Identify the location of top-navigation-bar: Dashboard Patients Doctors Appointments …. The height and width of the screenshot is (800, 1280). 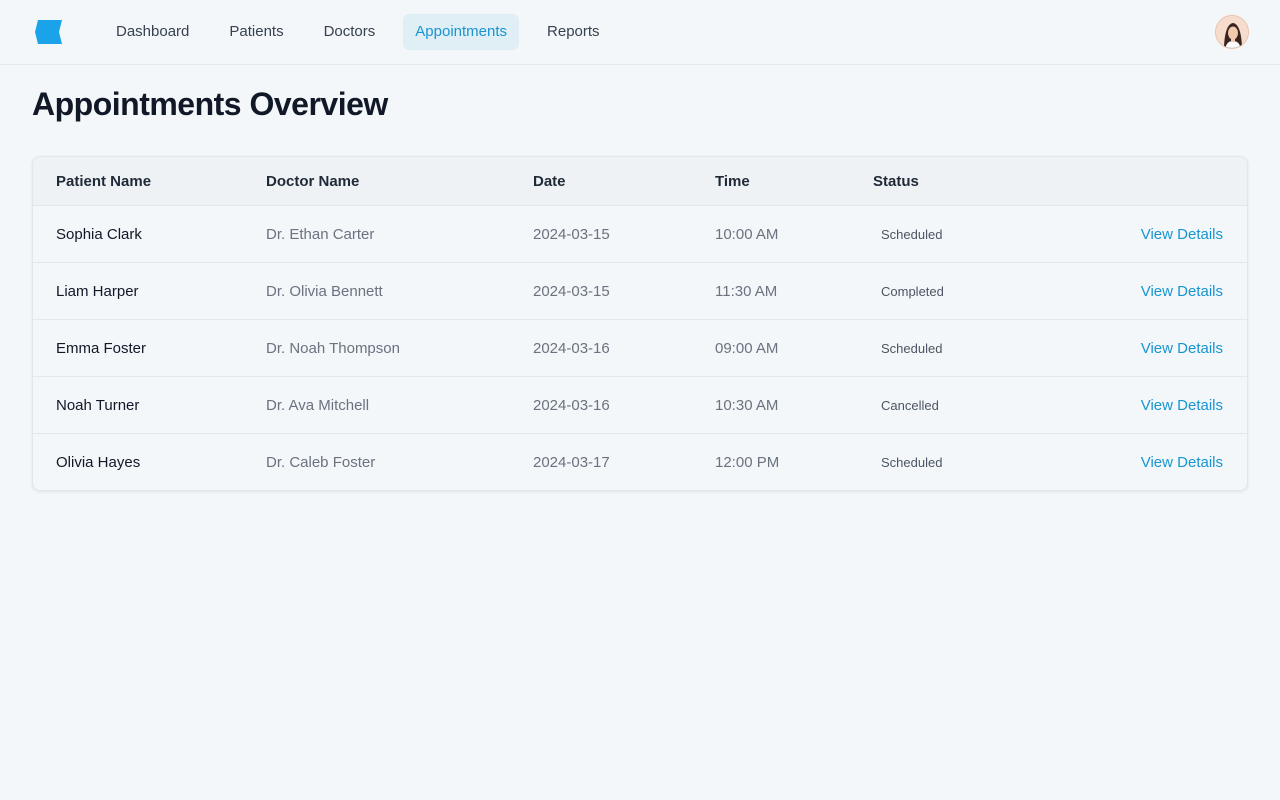
(640, 32).